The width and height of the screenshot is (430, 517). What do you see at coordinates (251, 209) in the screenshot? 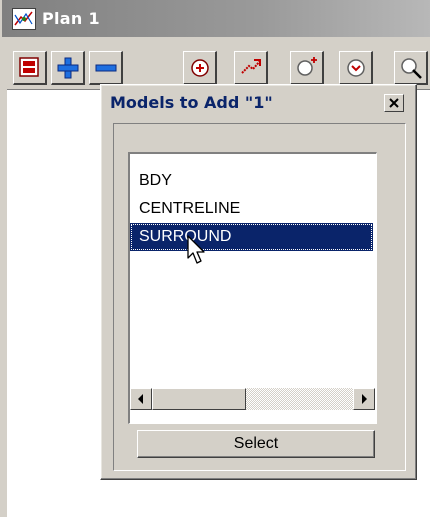
I see `list-item: CENTRELINE` at bounding box center [251, 209].